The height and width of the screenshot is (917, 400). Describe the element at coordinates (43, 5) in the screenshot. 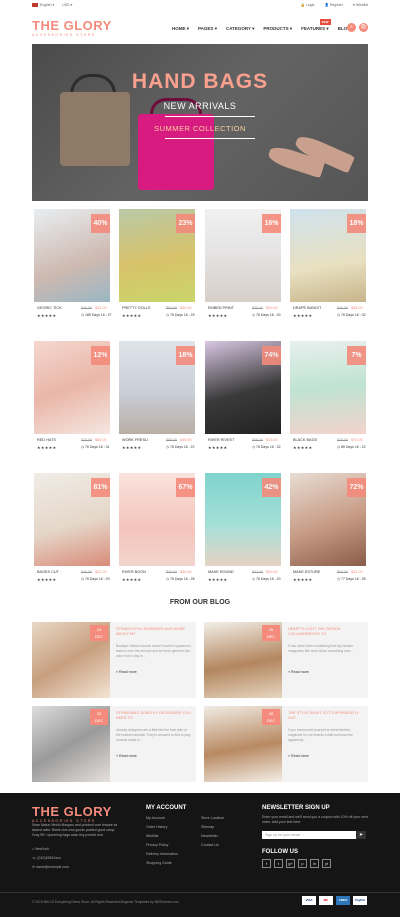

I see `language-selector: English ▾` at that location.